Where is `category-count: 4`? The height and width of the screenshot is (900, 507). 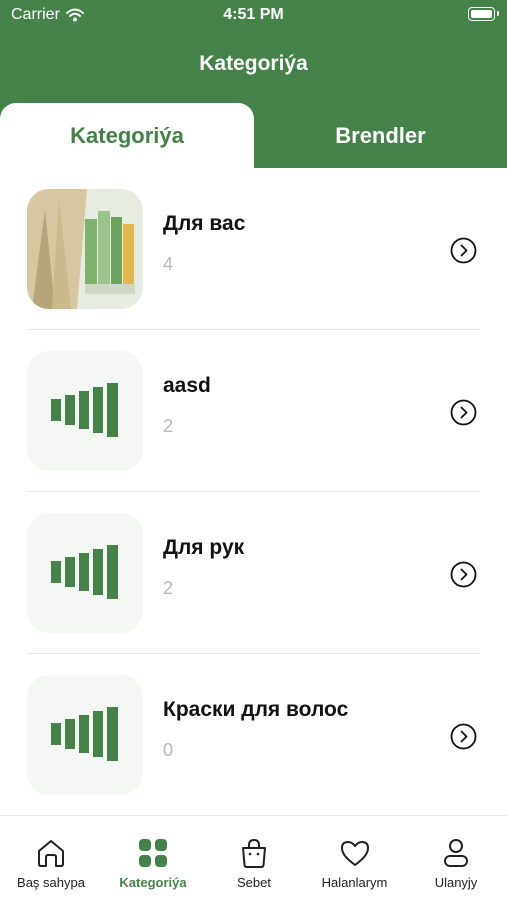 category-count: 4 is located at coordinates (168, 264).